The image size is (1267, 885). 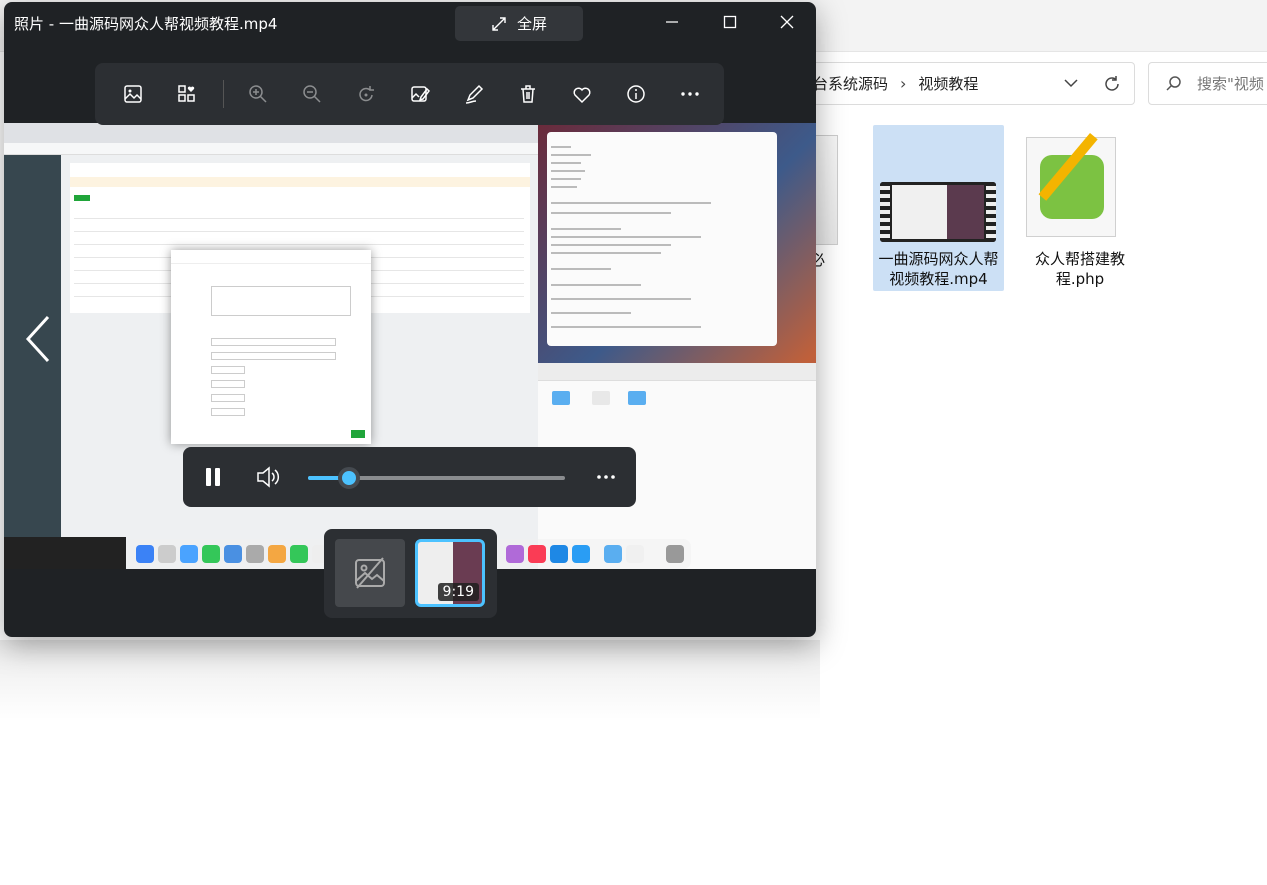 What do you see at coordinates (410, 573) in the screenshot?
I see `filmstrip: 9:19` at bounding box center [410, 573].